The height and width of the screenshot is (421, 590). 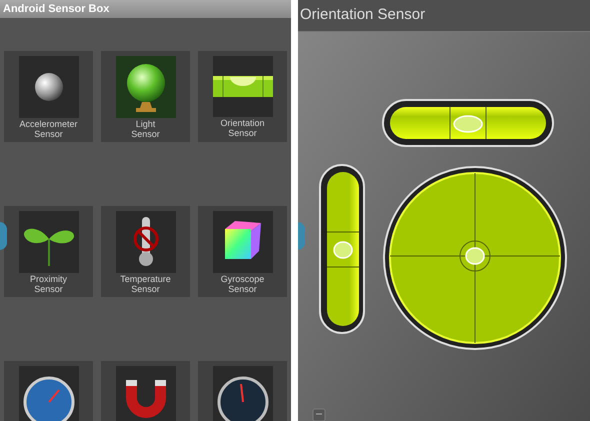 What do you see at coordinates (48, 251) in the screenshot?
I see `sensor-tile: Proximity Sensor` at bounding box center [48, 251].